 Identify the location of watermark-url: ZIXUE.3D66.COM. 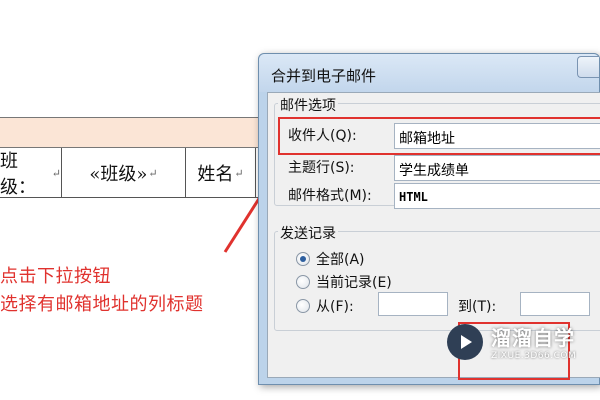
(534, 356).